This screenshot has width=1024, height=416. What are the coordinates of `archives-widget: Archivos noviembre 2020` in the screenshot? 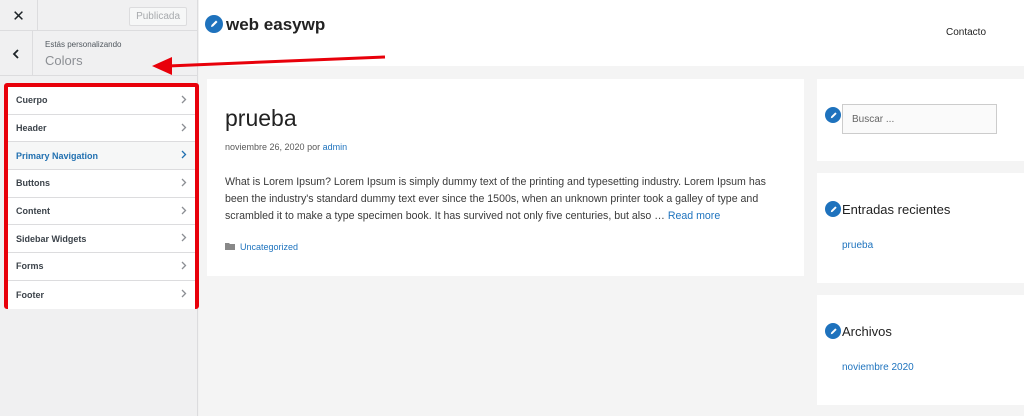 It's located at (920, 350).